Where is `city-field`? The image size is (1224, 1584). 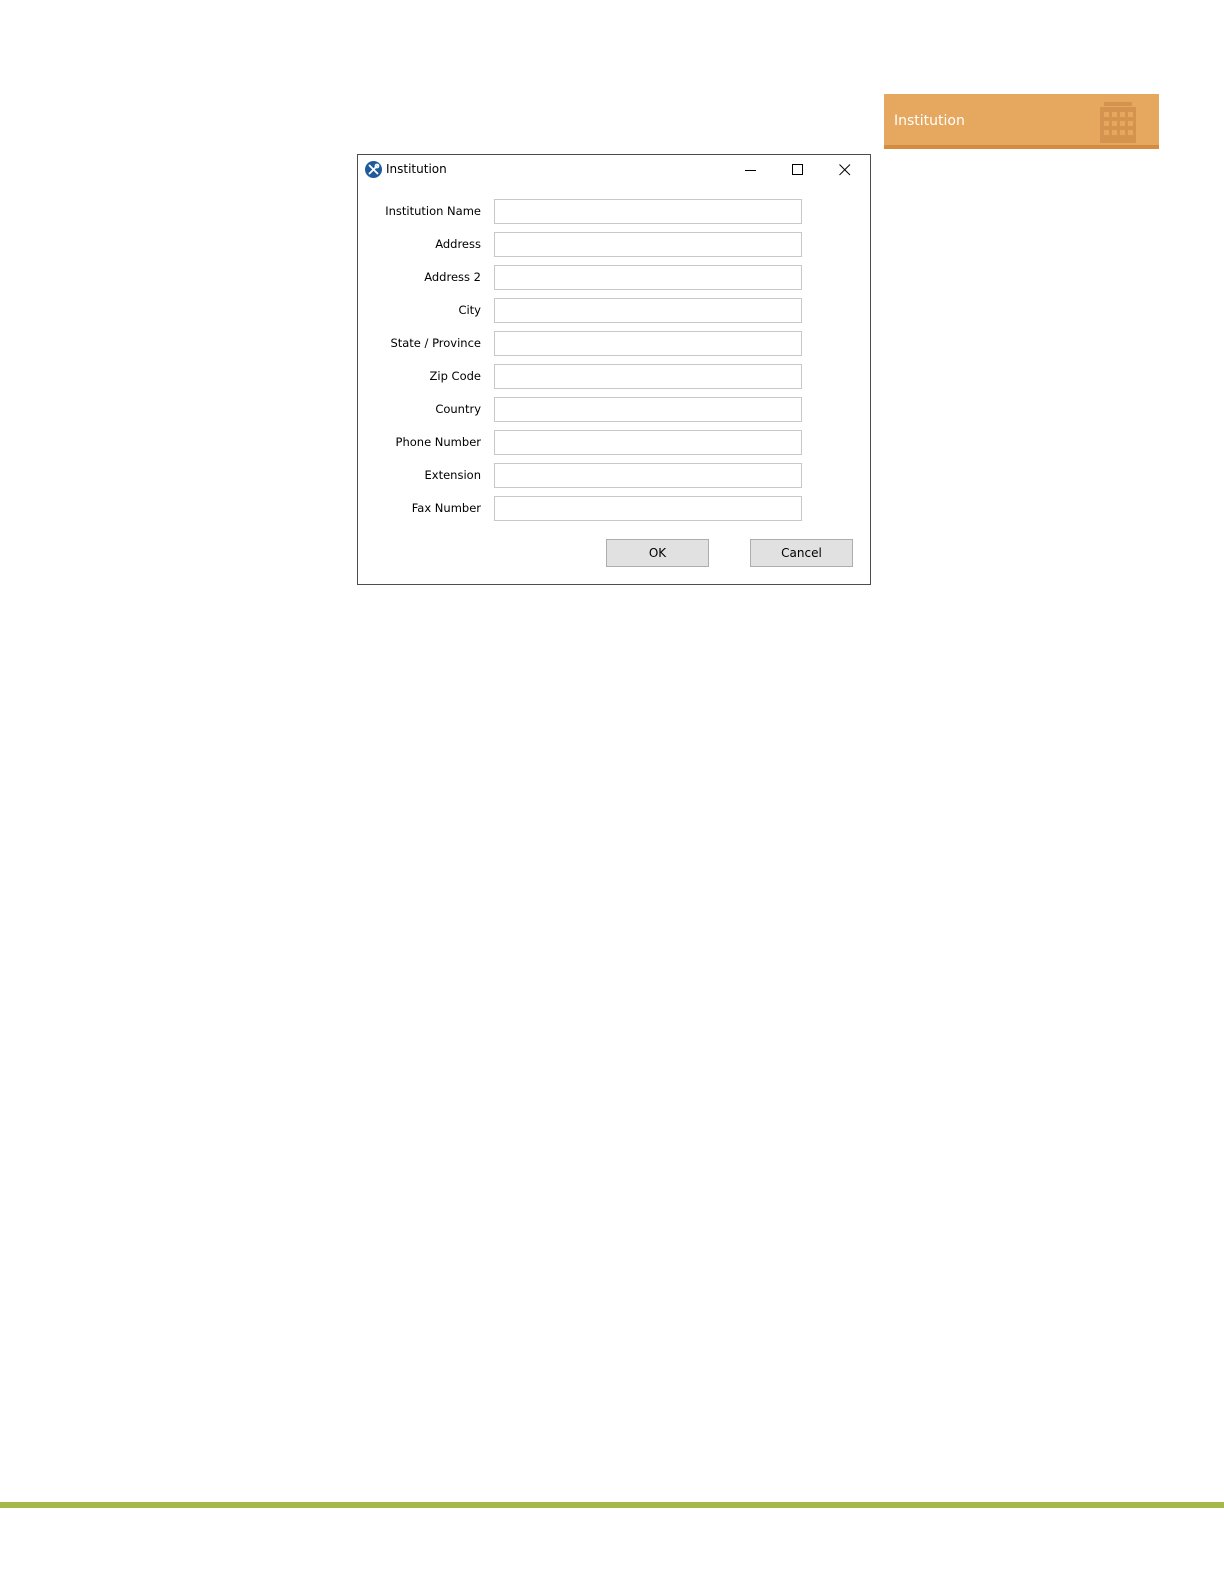 city-field is located at coordinates (648, 310).